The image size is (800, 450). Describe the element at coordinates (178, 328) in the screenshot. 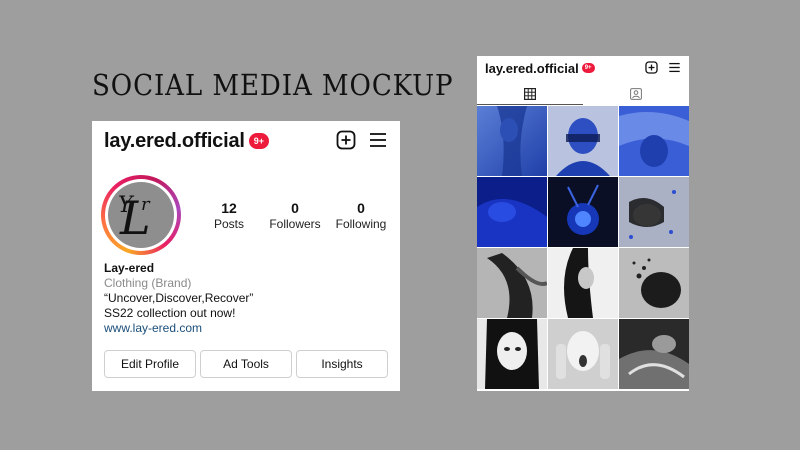

I see `bio-link: www.lay-ered.com` at that location.